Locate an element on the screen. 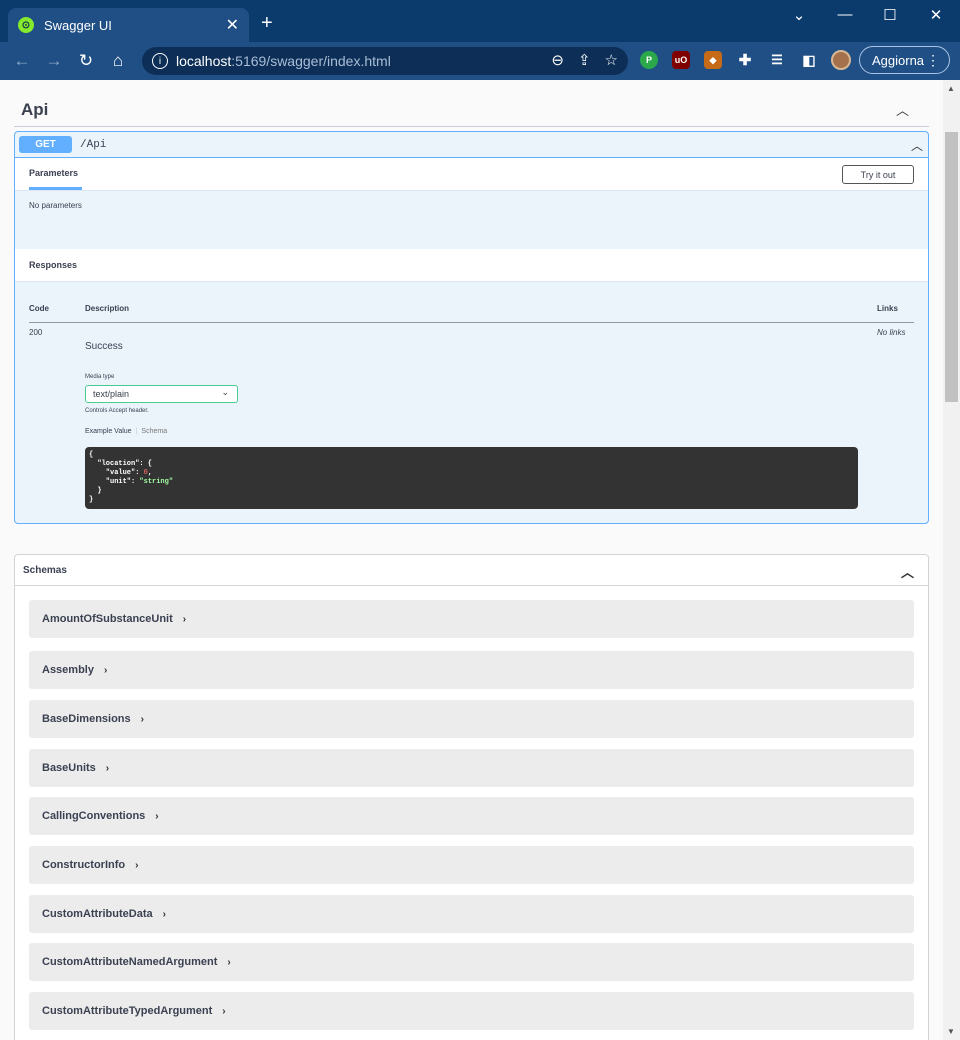  side-panel-icon: ◧ is located at coordinates (809, 60).